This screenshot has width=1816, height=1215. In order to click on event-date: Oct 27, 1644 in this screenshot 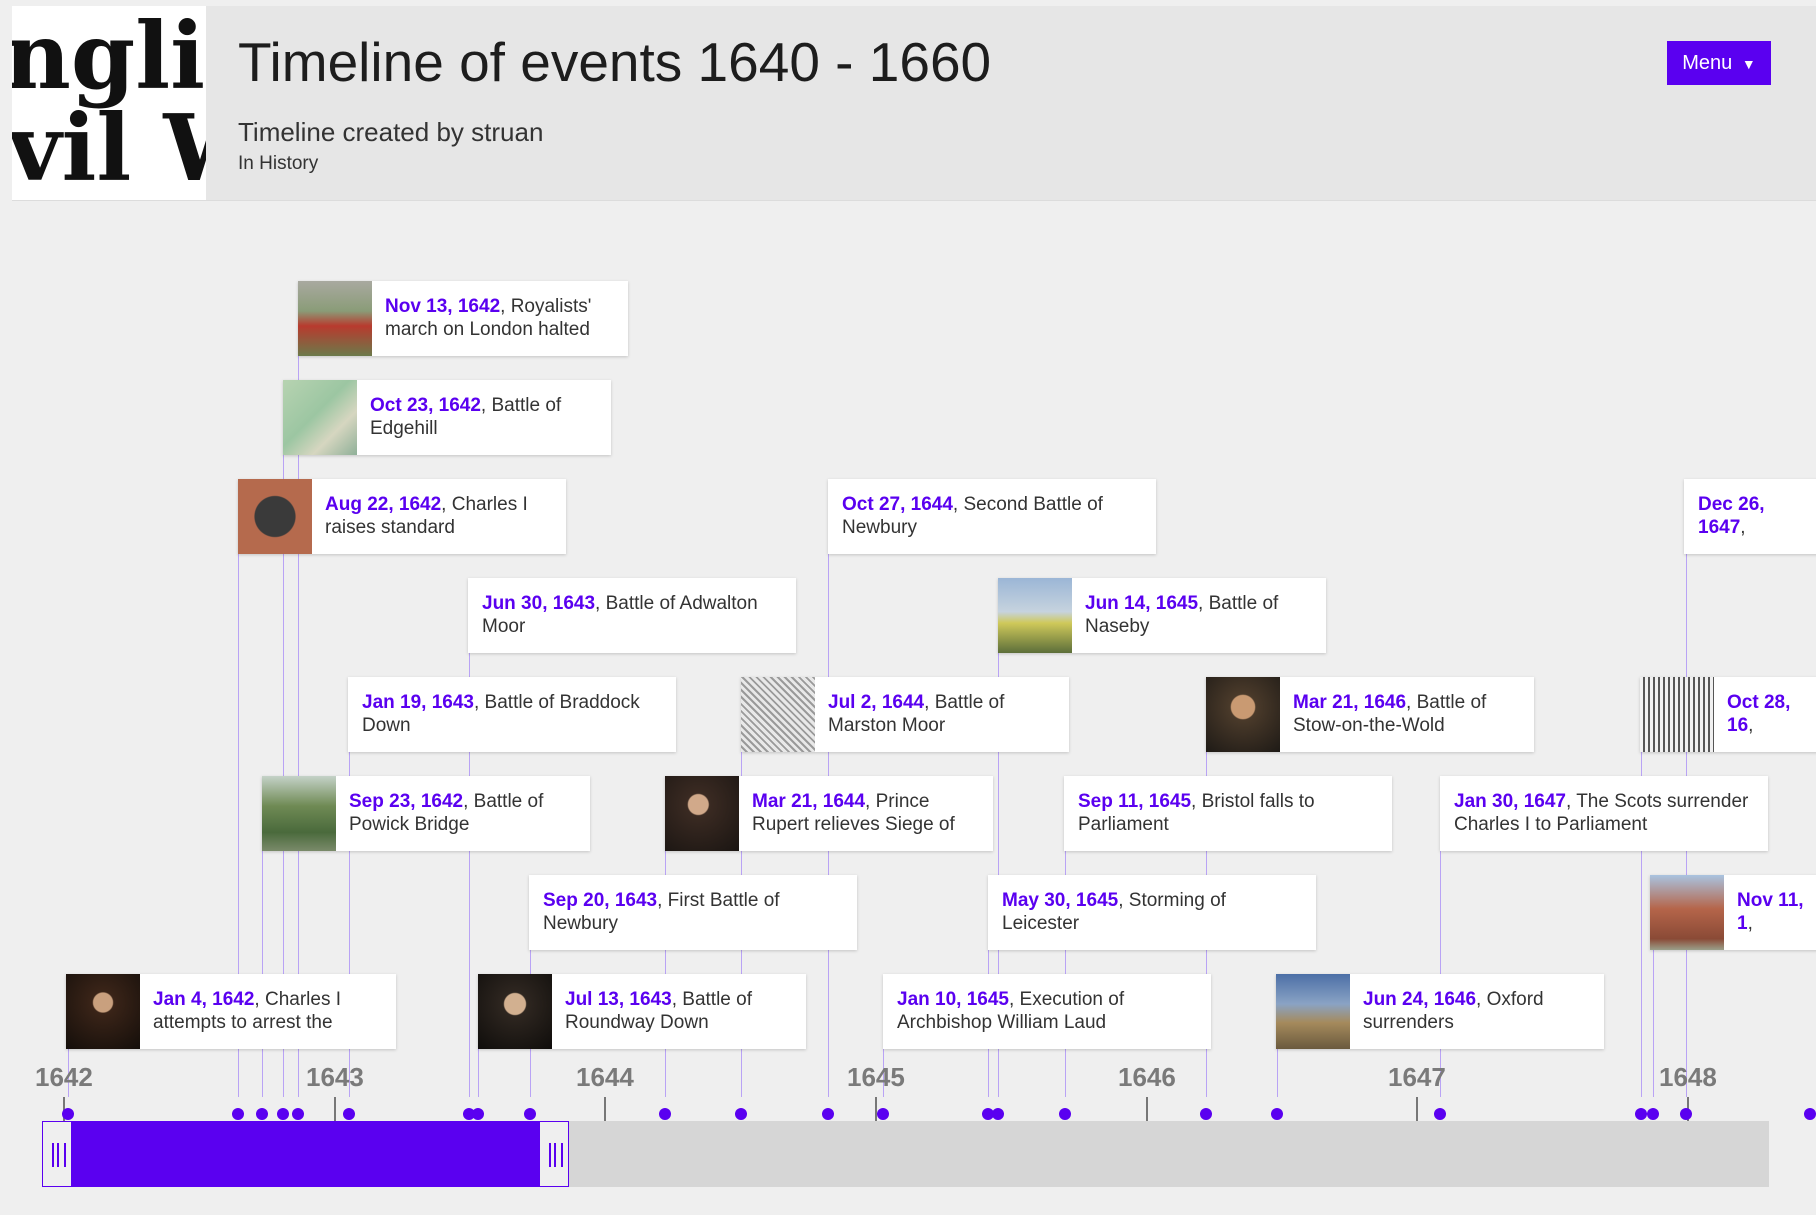, I will do `click(897, 504)`.